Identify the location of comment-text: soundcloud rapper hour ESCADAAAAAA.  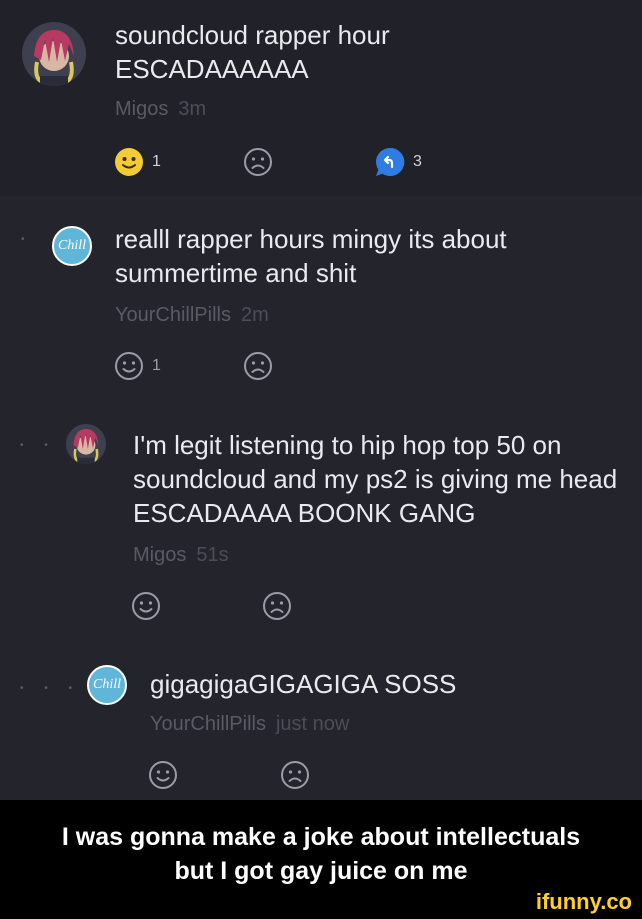
(252, 52).